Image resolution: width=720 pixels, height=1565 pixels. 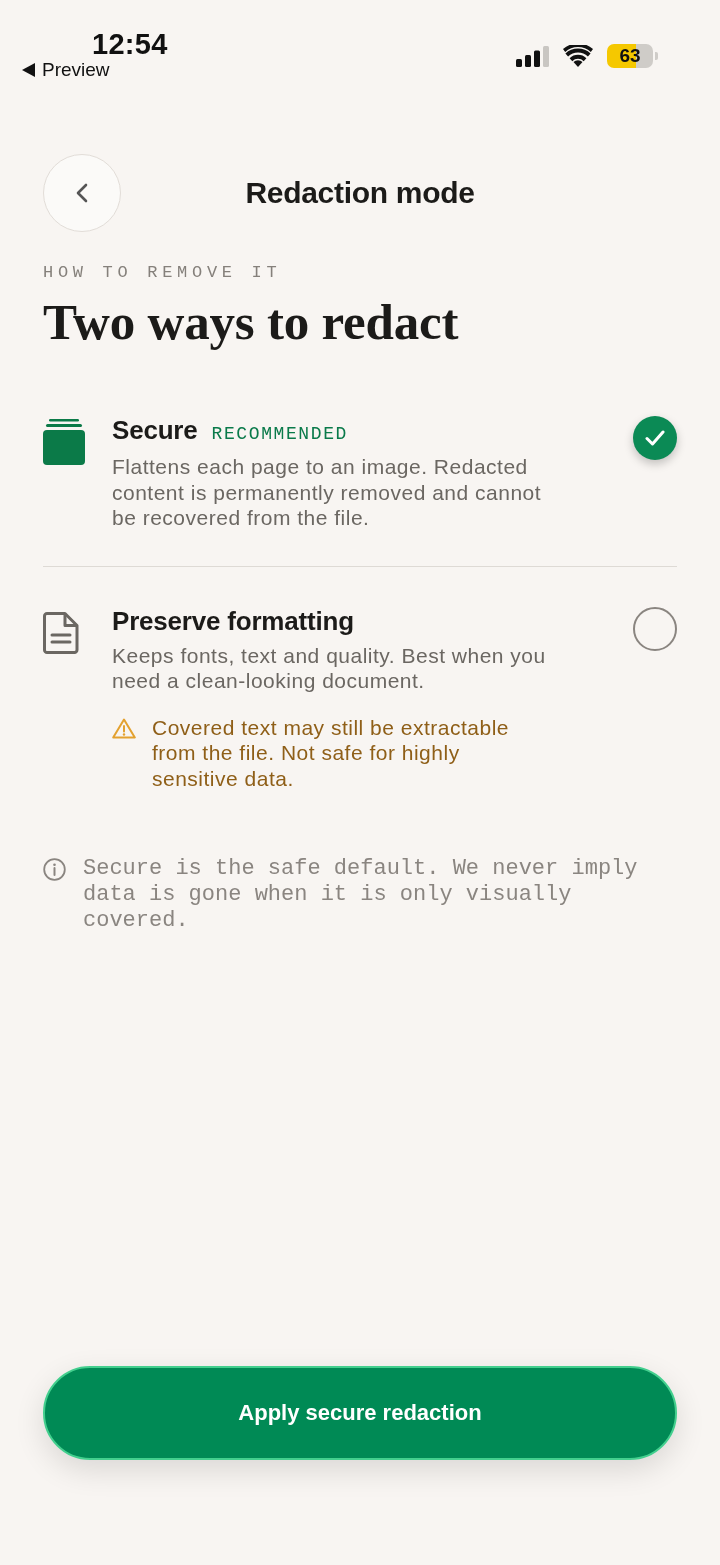 What do you see at coordinates (163, 273) in the screenshot?
I see `section-eyebrow: HOW TO REMOVE IT` at bounding box center [163, 273].